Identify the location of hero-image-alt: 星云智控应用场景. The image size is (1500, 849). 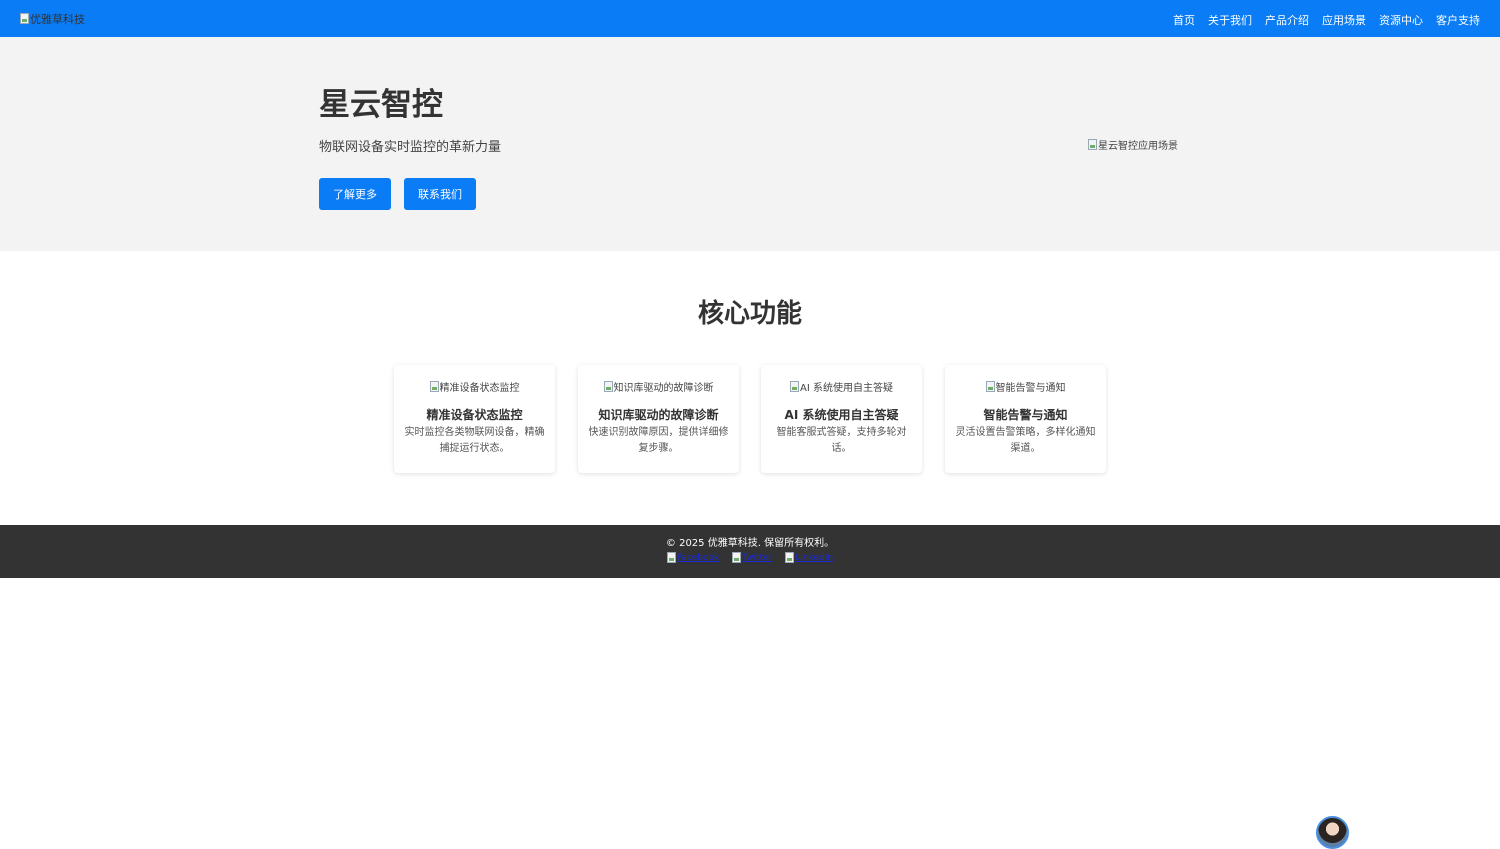
(1138, 146).